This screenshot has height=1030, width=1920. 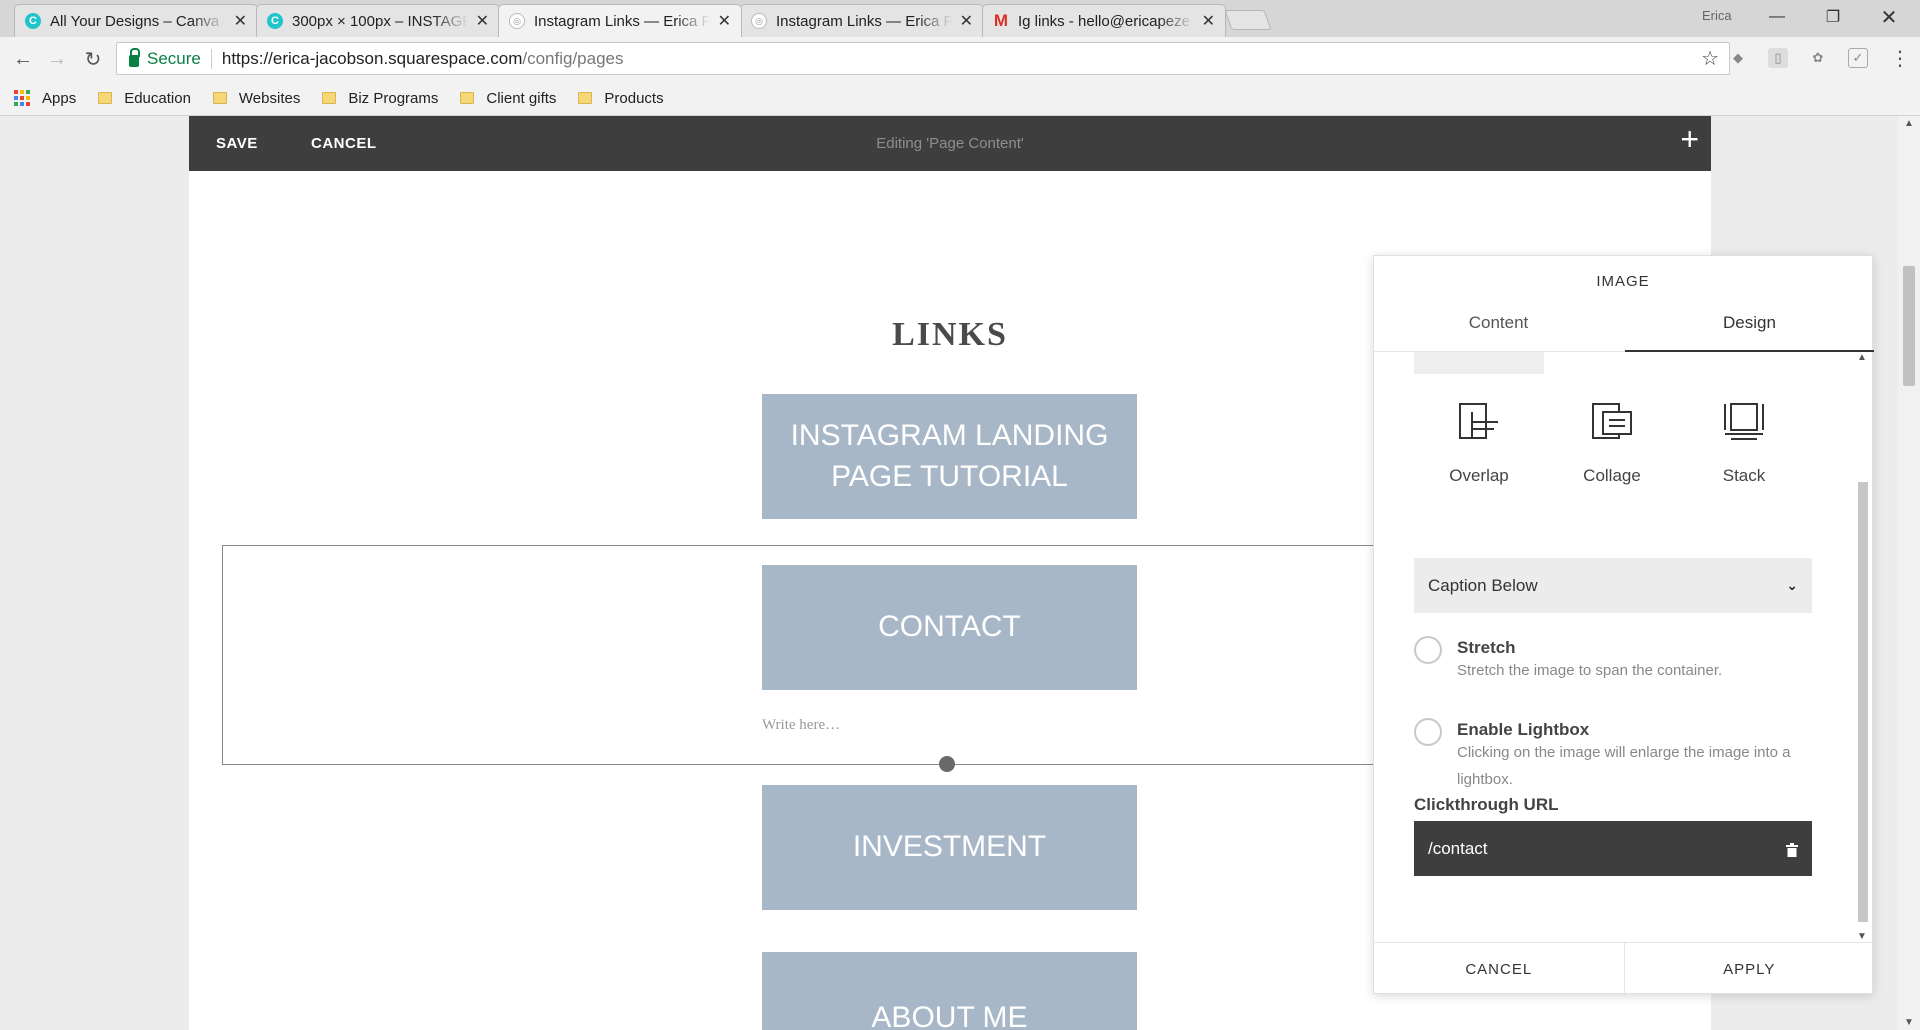 I want to click on panel-cancel-button: CANCEL, so click(x=1499, y=969).